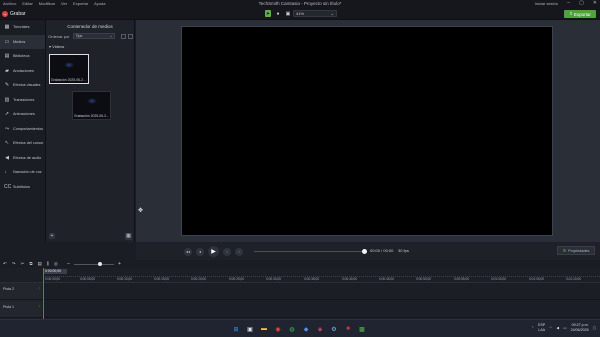 This screenshot has width=600, height=337. What do you see at coordinates (292, 329) in the screenshot?
I see `whatsapp-icon: ◍` at bounding box center [292, 329].